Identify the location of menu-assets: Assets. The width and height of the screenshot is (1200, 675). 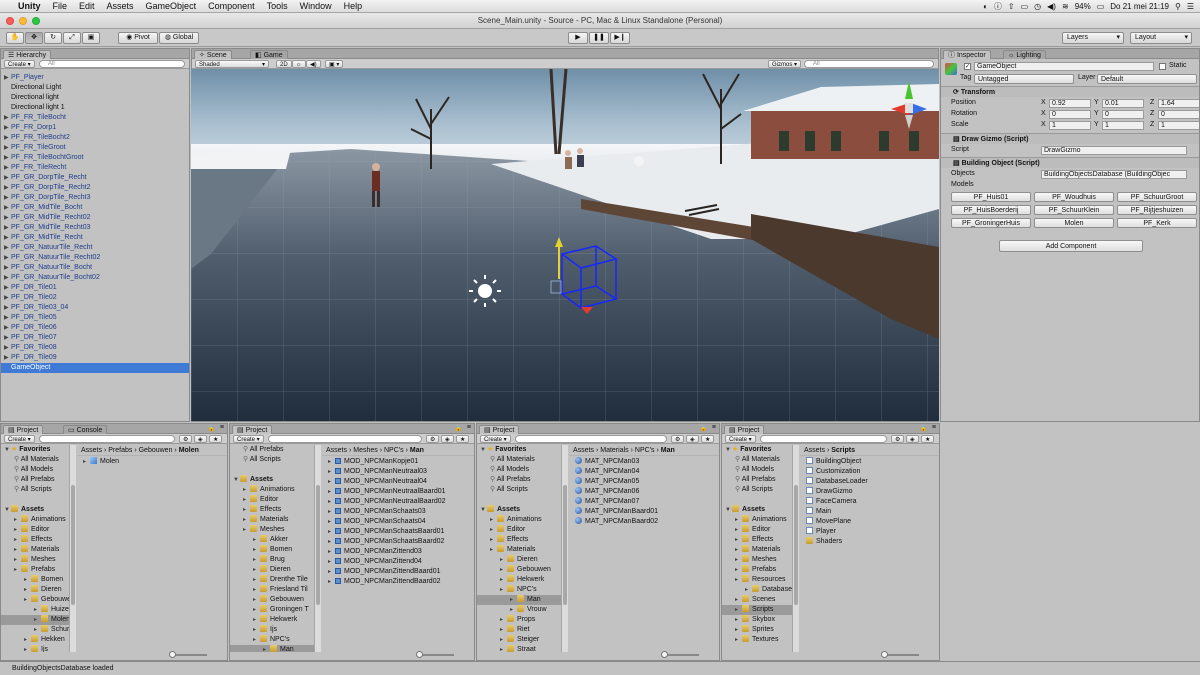
(120, 6).